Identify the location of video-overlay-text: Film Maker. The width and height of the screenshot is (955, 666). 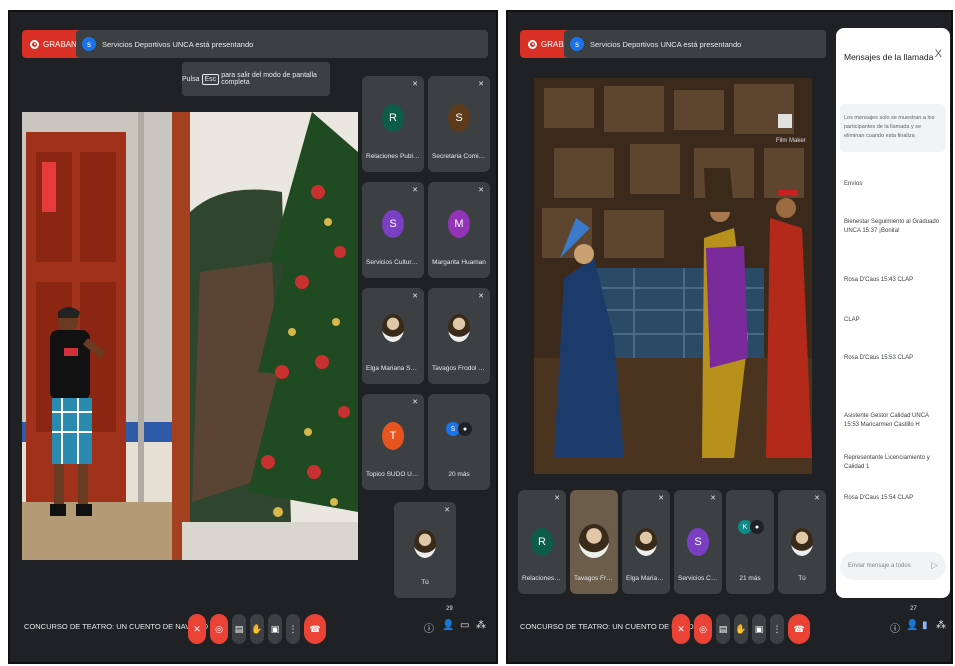
(791, 141).